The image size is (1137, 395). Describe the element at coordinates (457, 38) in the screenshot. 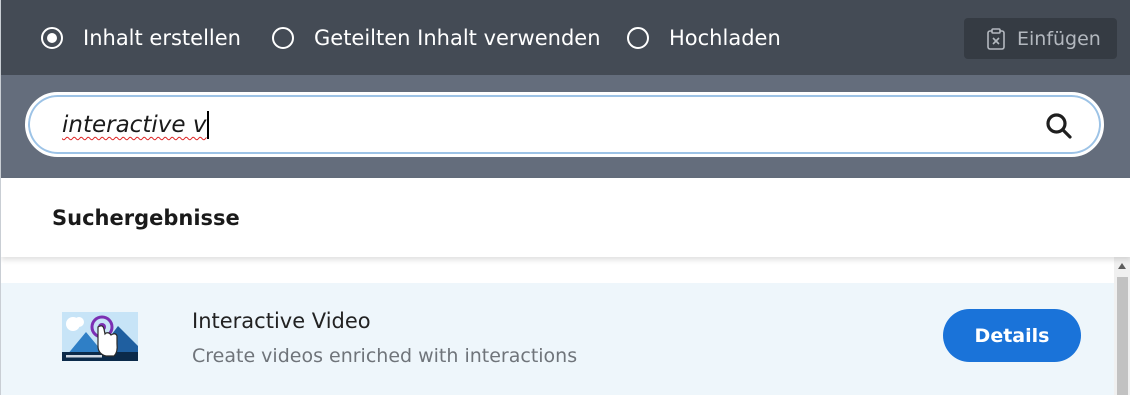

I see `tab-label: Geteilten Inhalt verwenden` at that location.